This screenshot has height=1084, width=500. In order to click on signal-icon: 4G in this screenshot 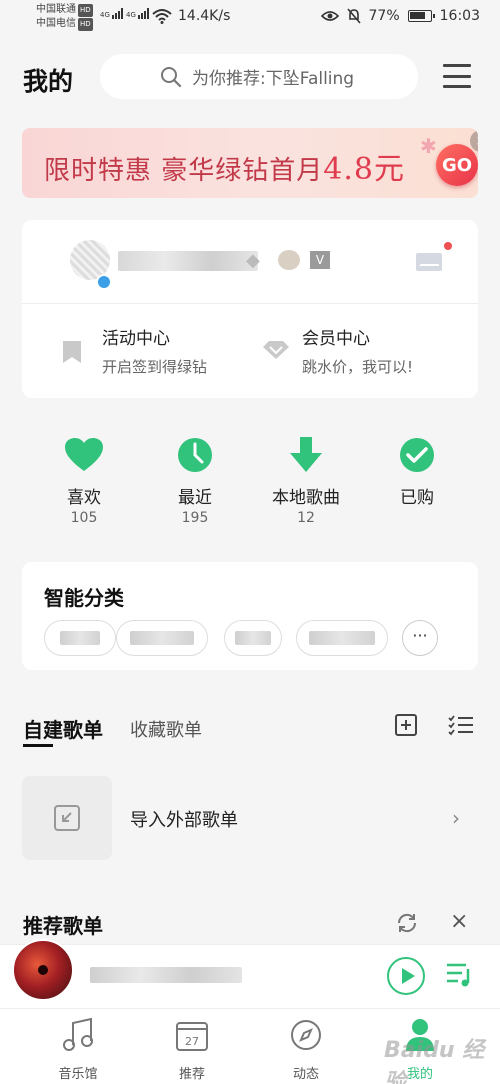, I will do `click(111, 13)`.